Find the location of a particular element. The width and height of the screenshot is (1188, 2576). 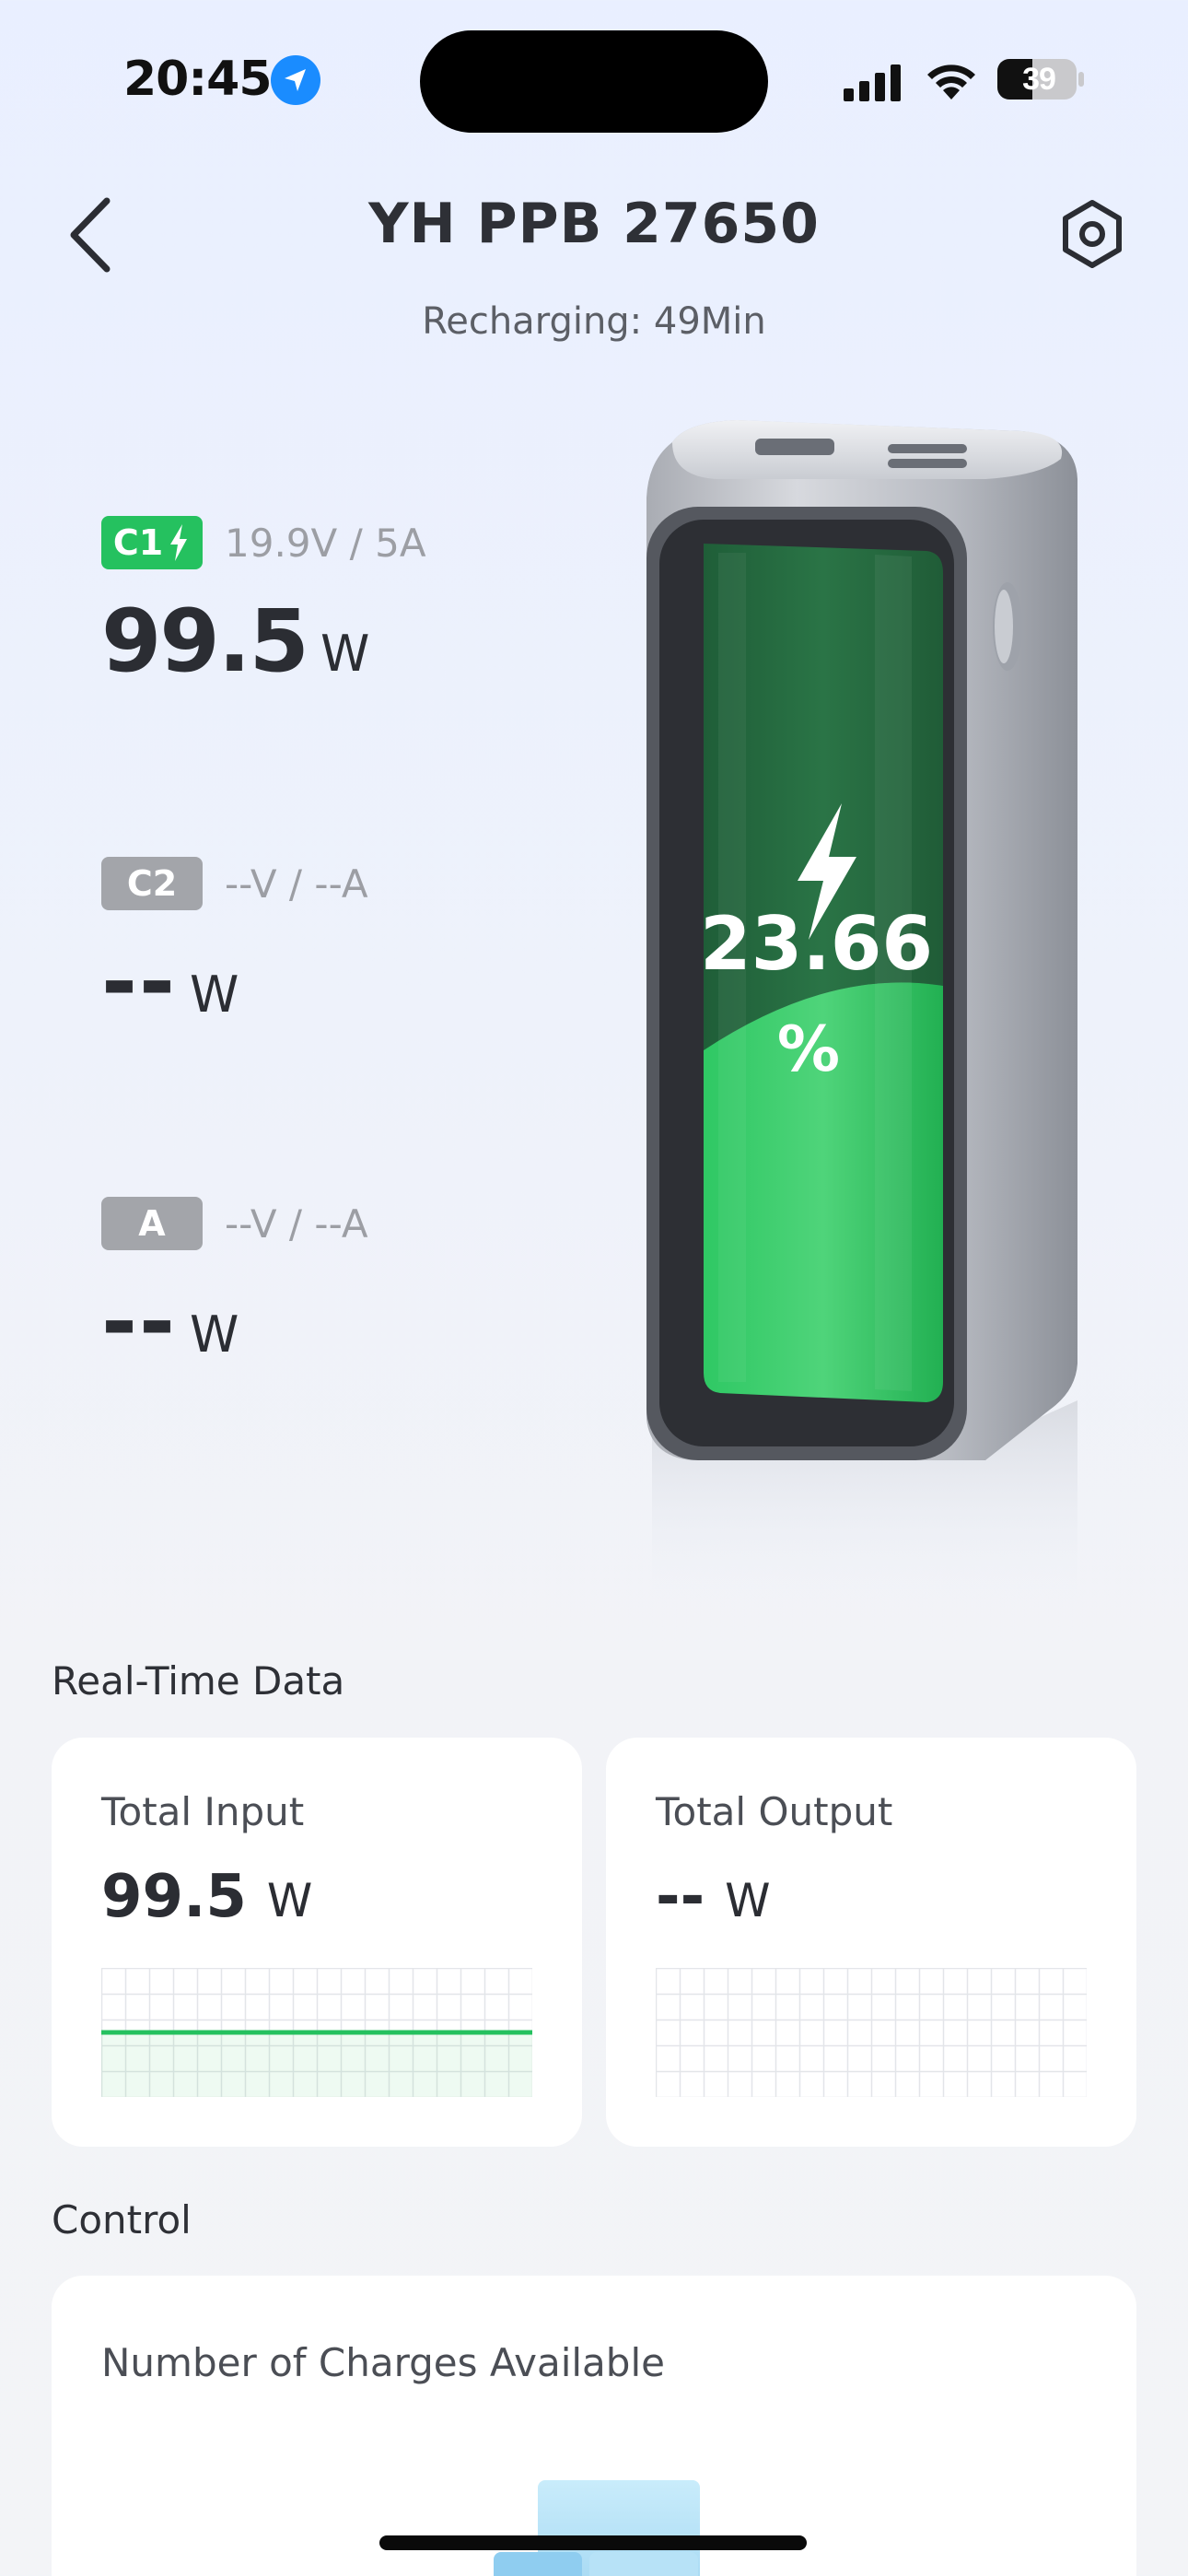

port-a: A --V / --A -- W is located at coordinates (359, 1285).